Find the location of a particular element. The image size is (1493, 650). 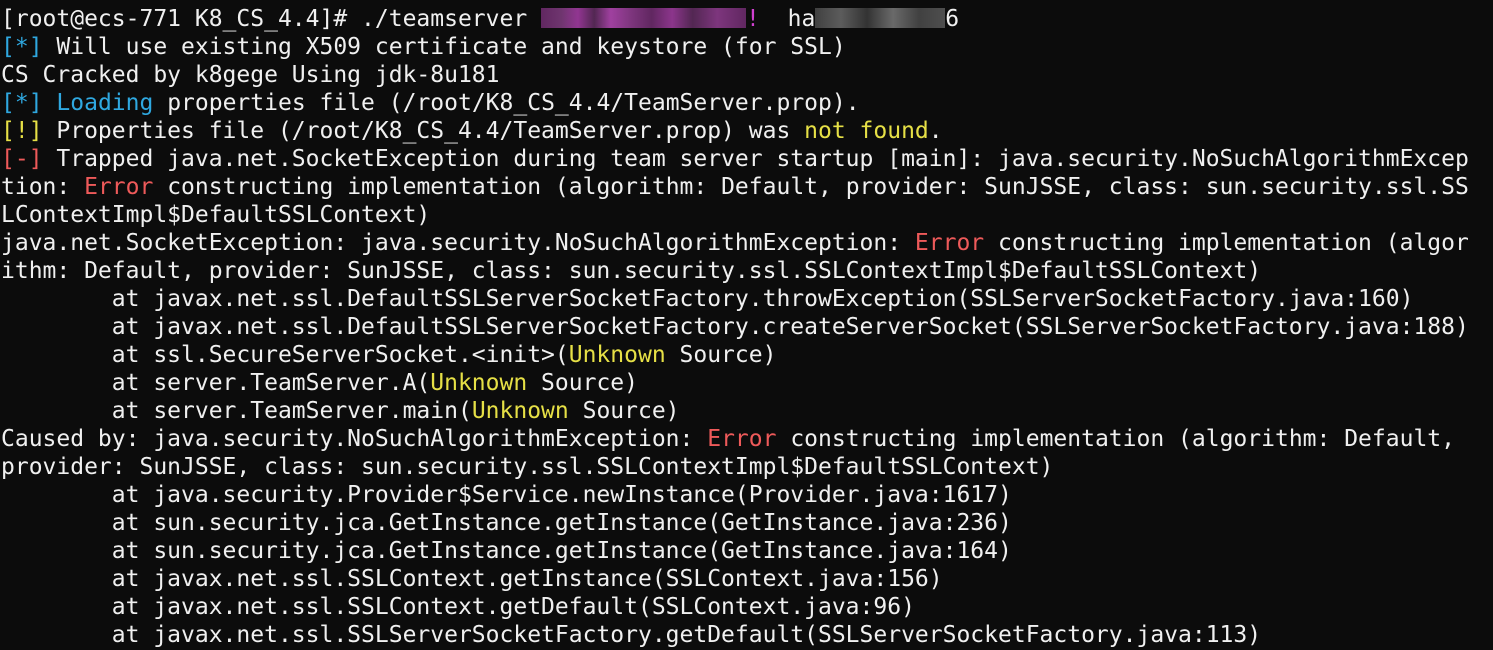

output-text: [root@ecs-771 K8_CS_4.4]# ./teamserver is located at coordinates (271, 19).